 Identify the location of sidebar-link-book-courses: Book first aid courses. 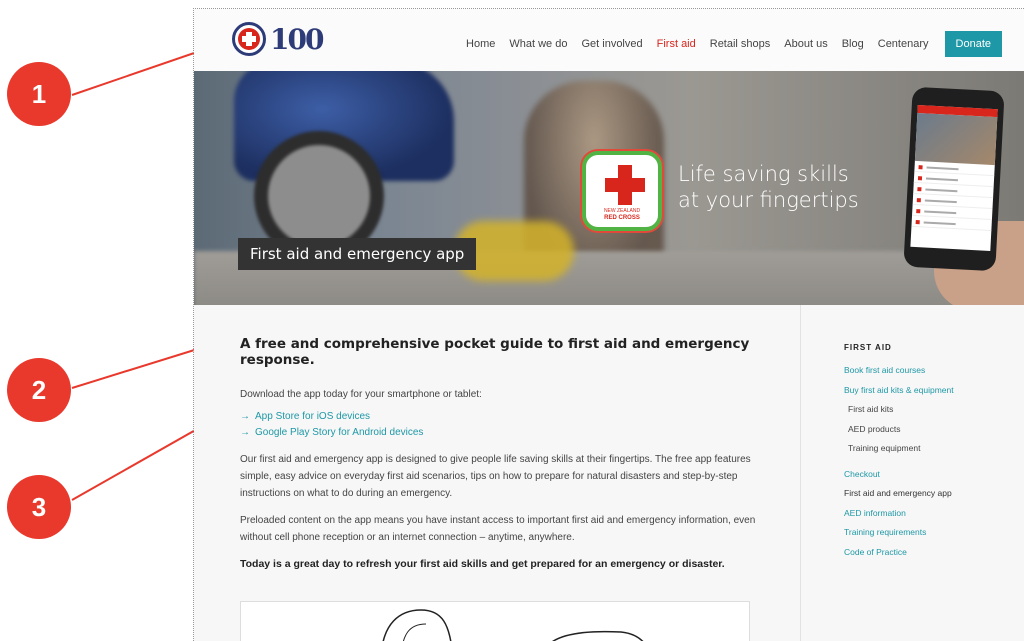
(929, 371).